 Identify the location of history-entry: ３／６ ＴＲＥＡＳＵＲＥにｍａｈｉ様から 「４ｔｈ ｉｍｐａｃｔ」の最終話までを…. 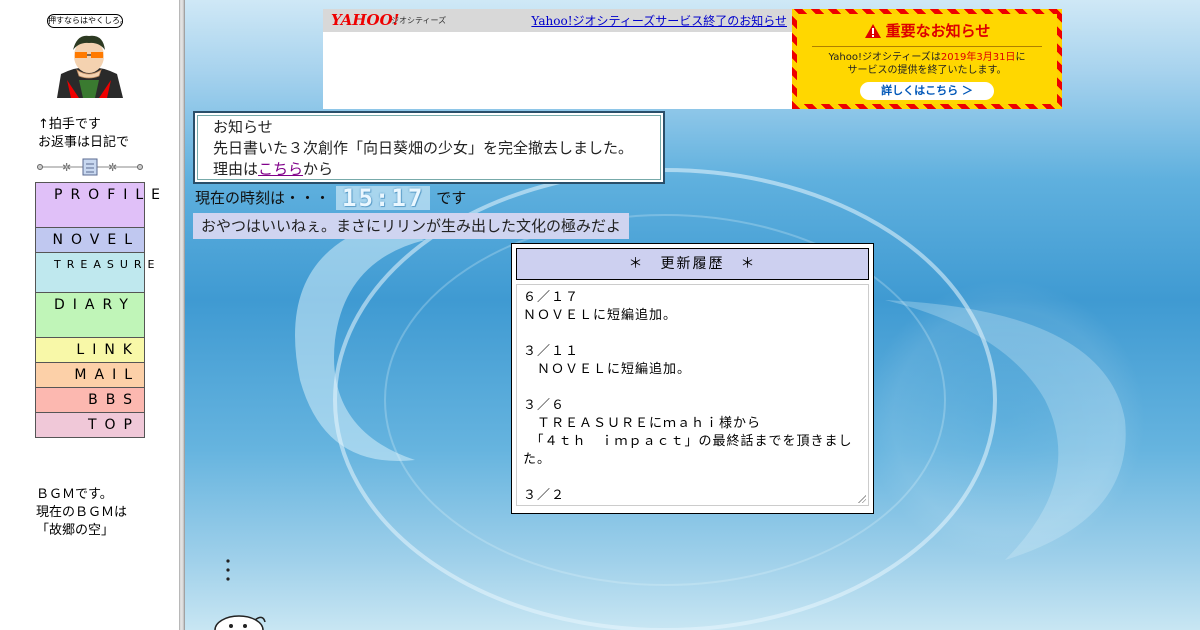
(688, 432).